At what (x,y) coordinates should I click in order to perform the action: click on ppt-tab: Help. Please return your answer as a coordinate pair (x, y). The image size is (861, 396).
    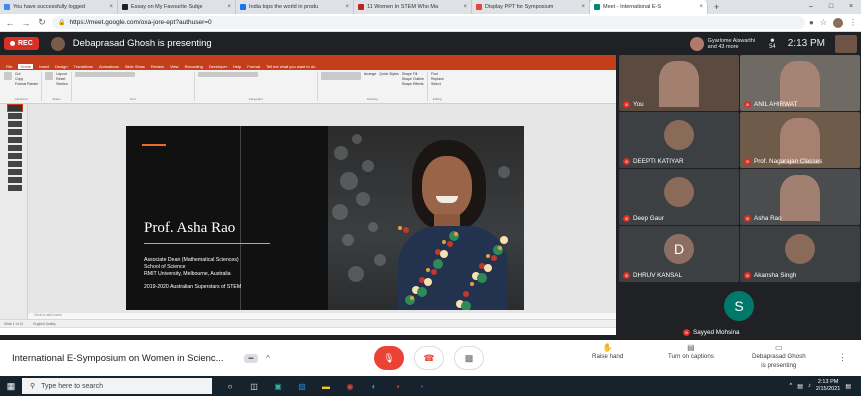
    Looking at the image, I should click on (237, 66).